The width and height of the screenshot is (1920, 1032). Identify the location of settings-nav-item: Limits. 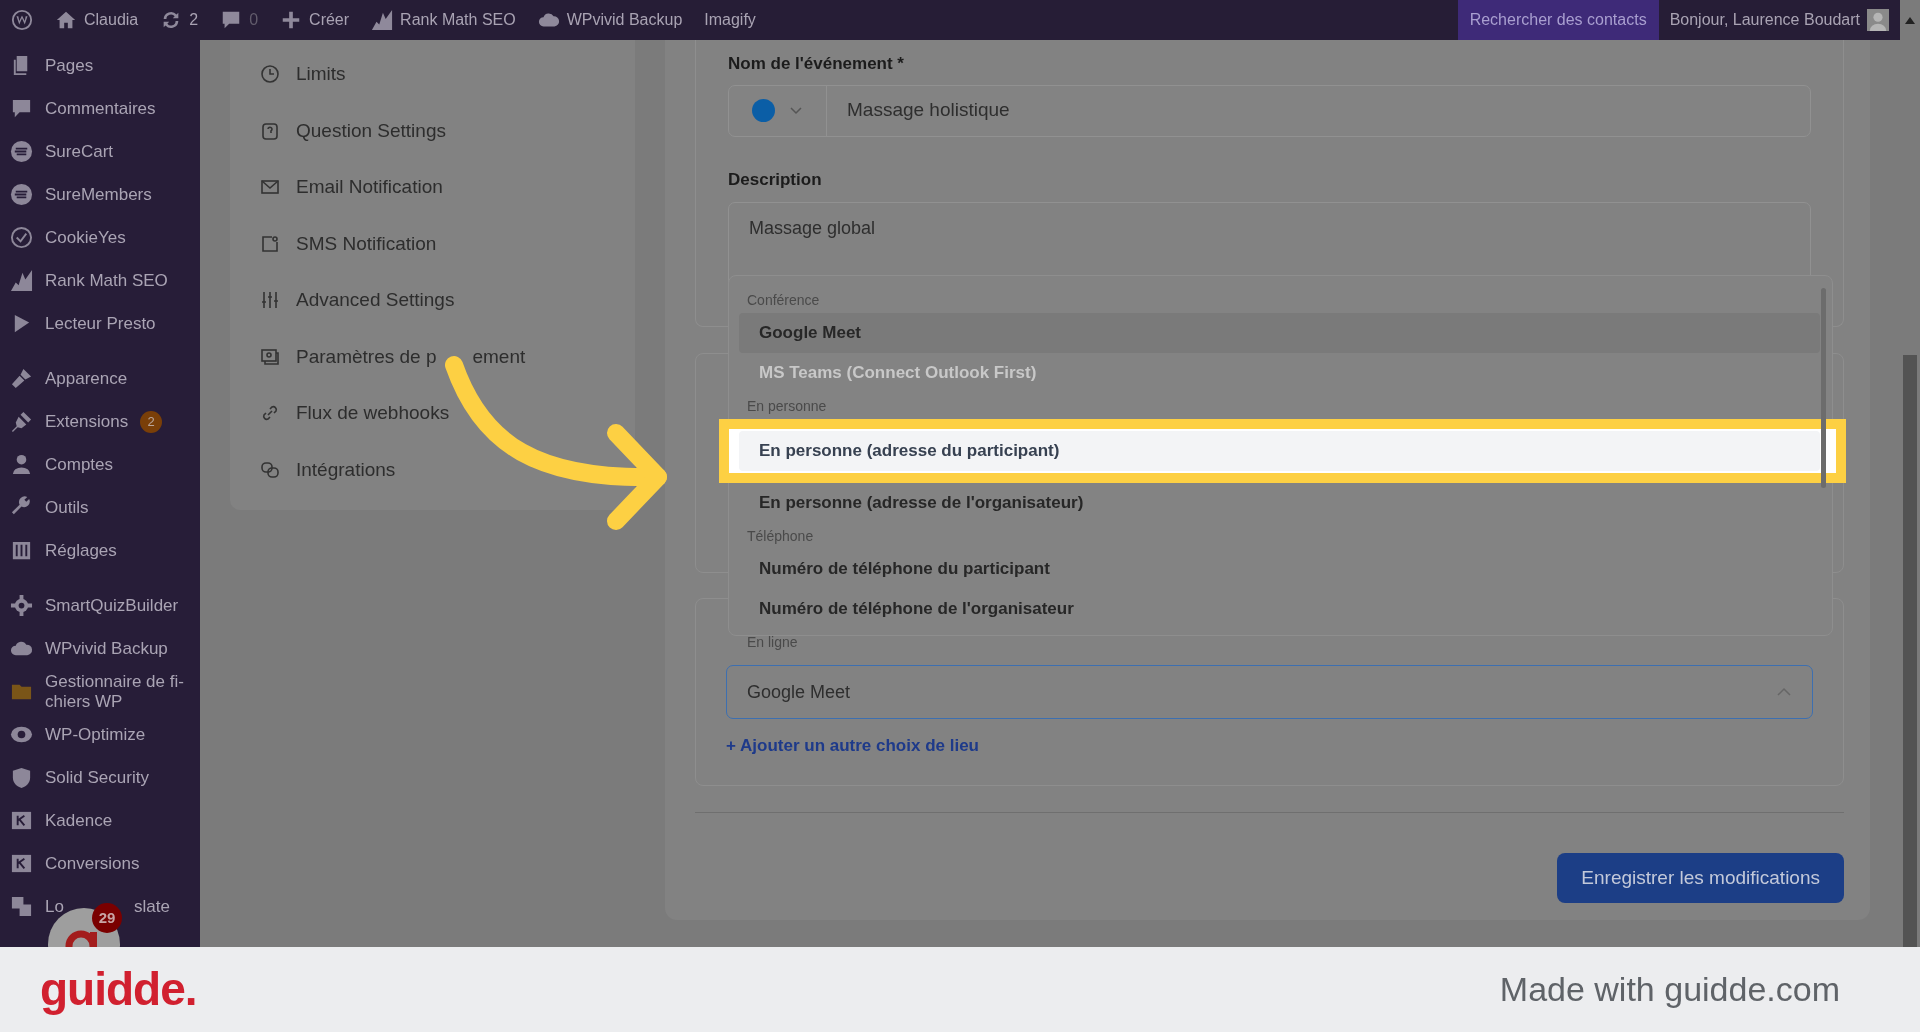
(447, 74).